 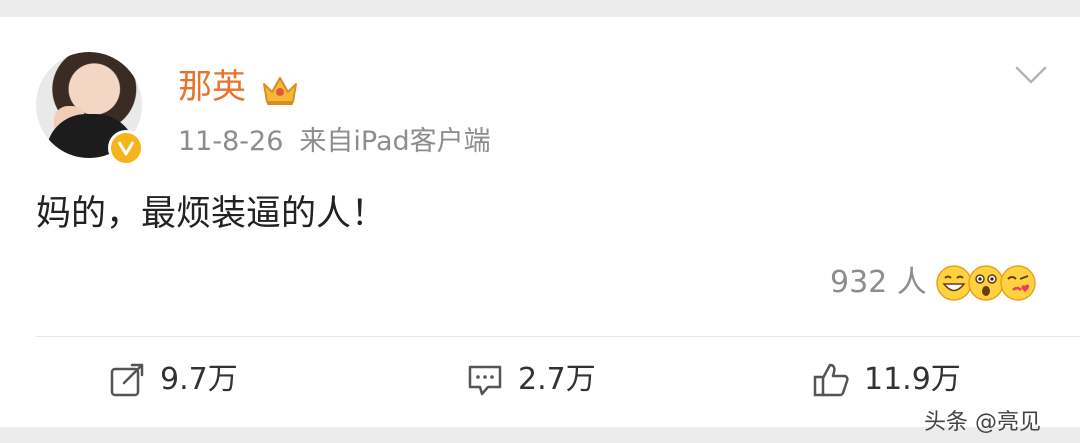 What do you see at coordinates (395, 141) in the screenshot?
I see `post-source: 来自iPad客户端` at bounding box center [395, 141].